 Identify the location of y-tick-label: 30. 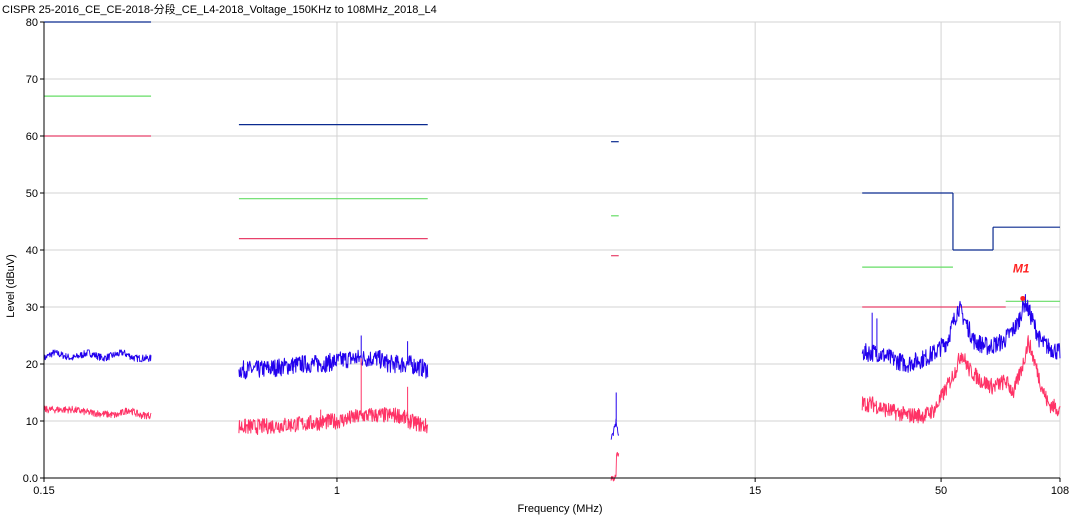
(32, 308).